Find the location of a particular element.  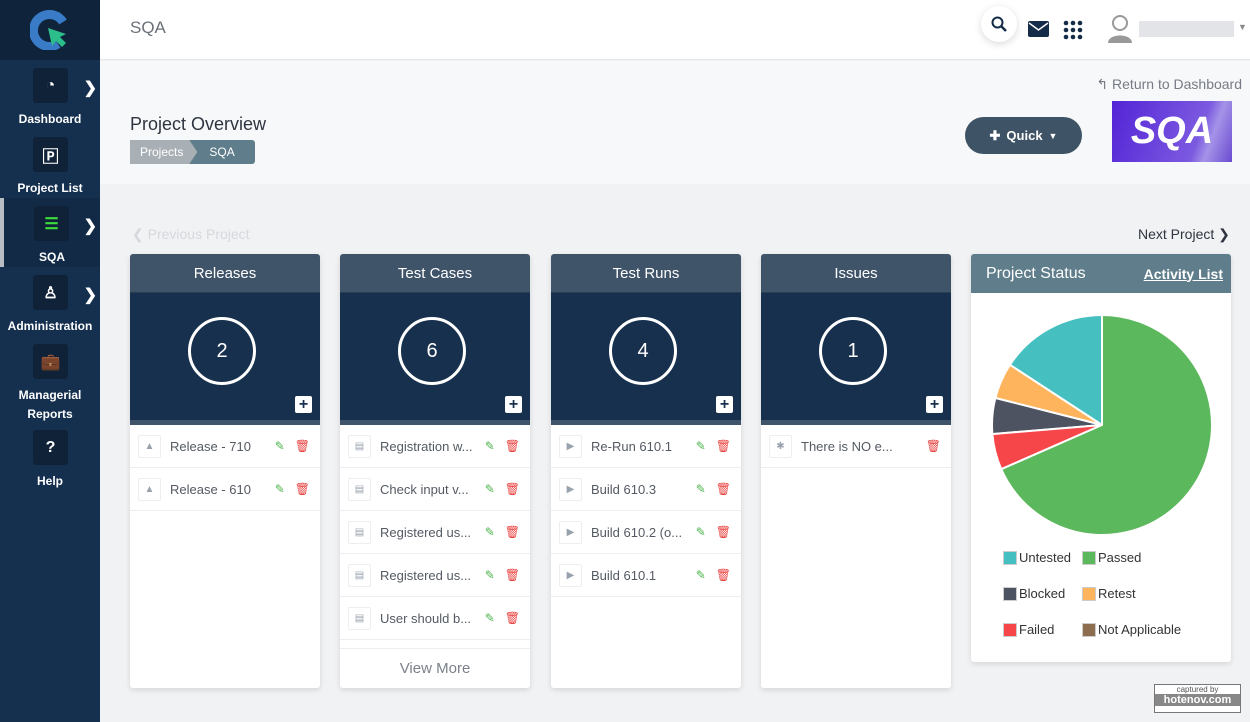

card-issues: Issues 1 + ✱ There is NO e... 🗑 is located at coordinates (856, 471).